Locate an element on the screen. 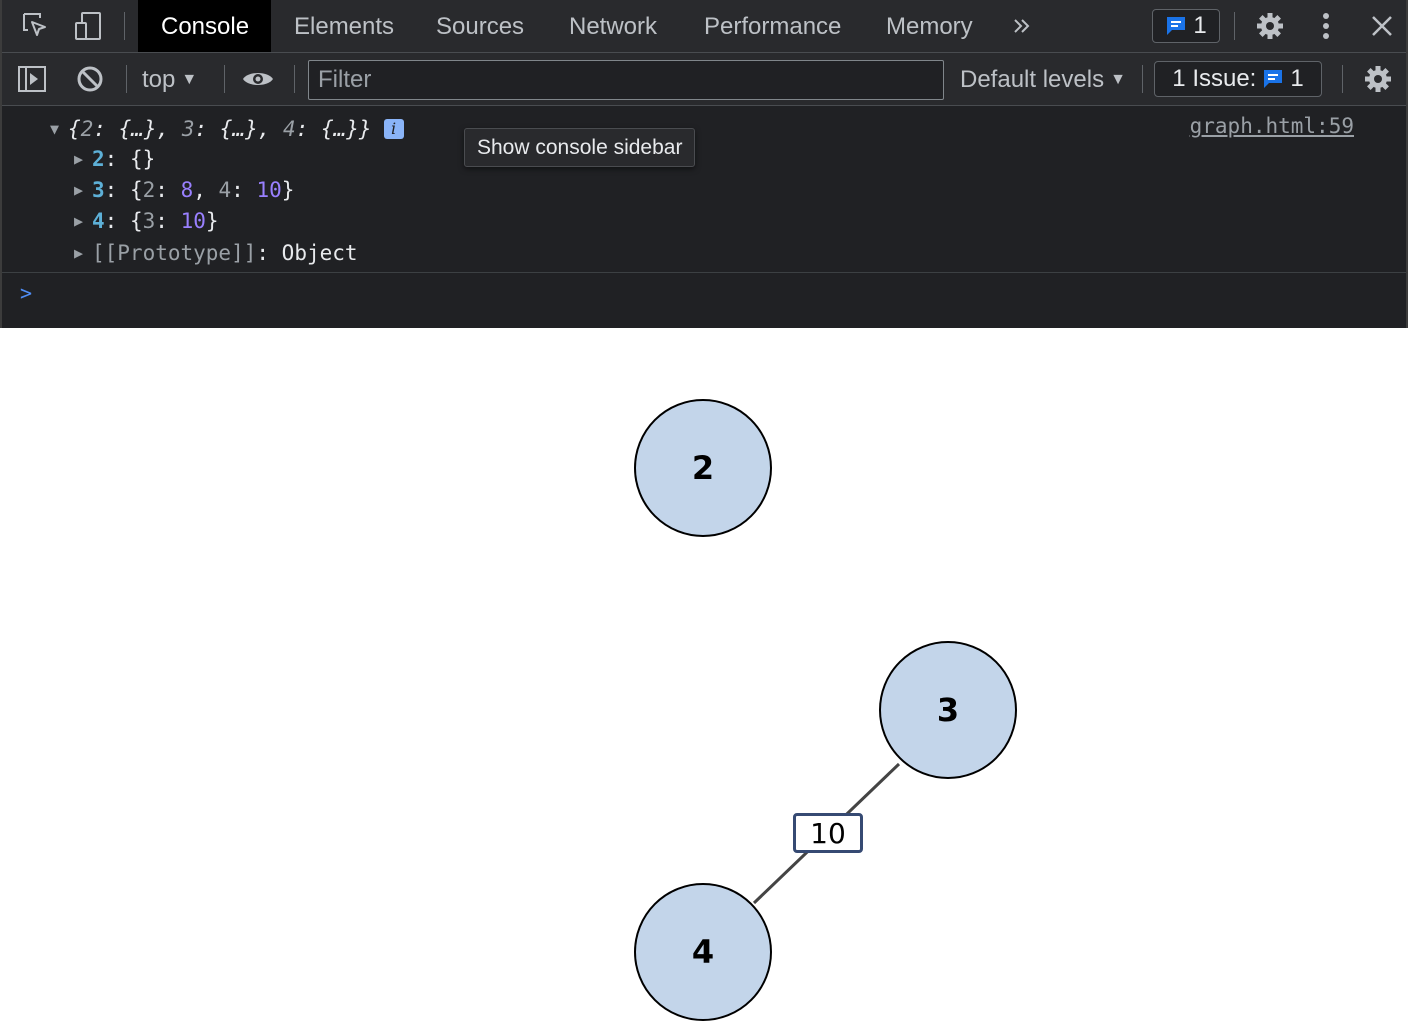 This screenshot has height=1026, width=1408. console-settings-gear-icon is located at coordinates (1378, 79).